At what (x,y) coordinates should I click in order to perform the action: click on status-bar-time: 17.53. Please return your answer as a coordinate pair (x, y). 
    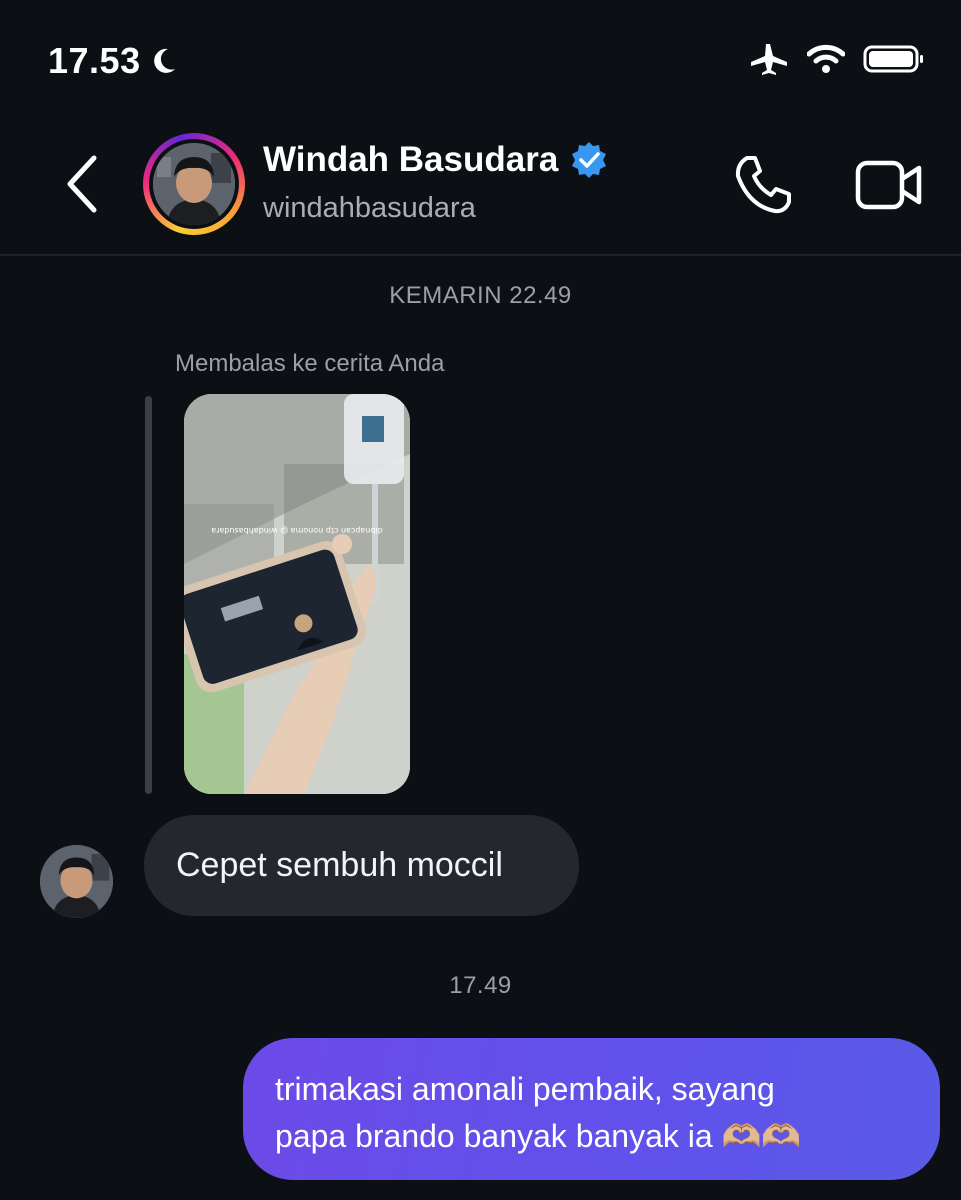
    Looking at the image, I should click on (112, 61).